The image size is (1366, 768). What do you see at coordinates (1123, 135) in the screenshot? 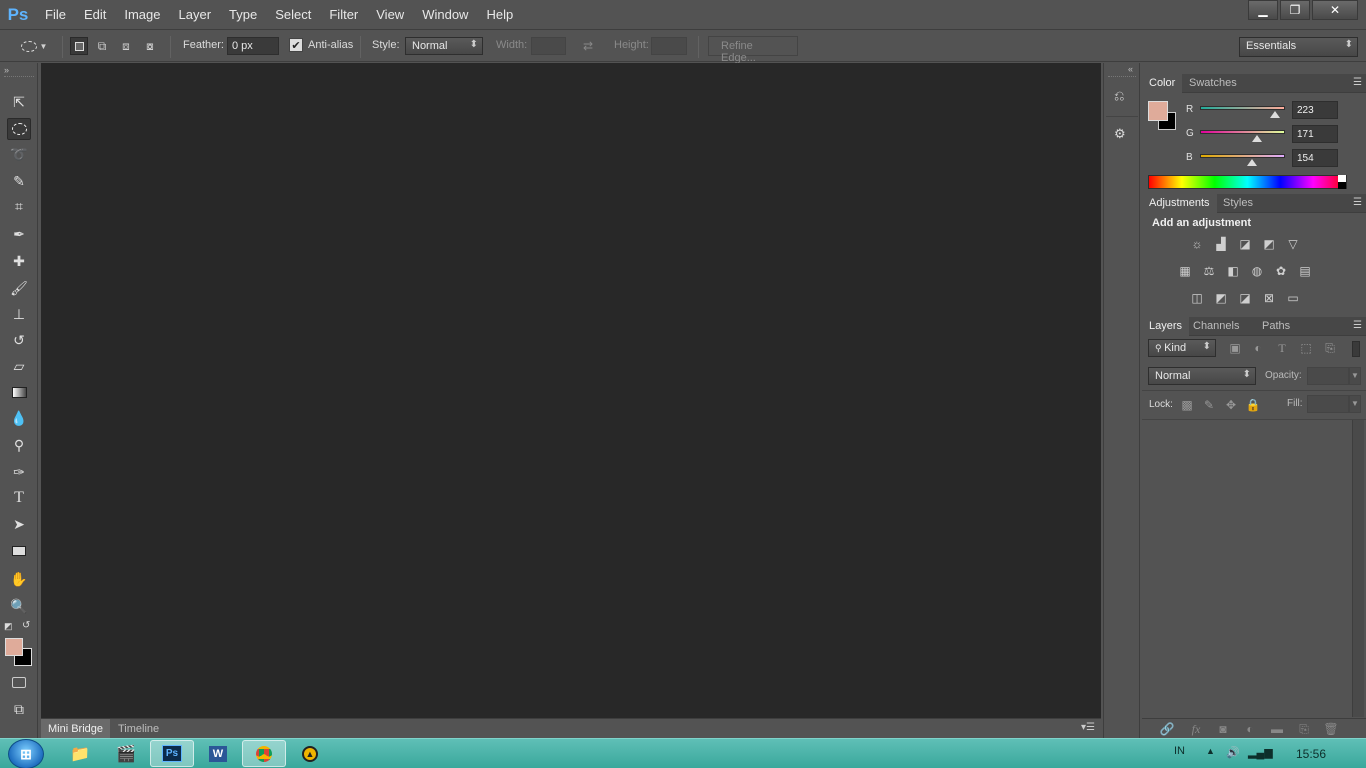
I see `properties-panel-button: ⚙` at bounding box center [1123, 135].